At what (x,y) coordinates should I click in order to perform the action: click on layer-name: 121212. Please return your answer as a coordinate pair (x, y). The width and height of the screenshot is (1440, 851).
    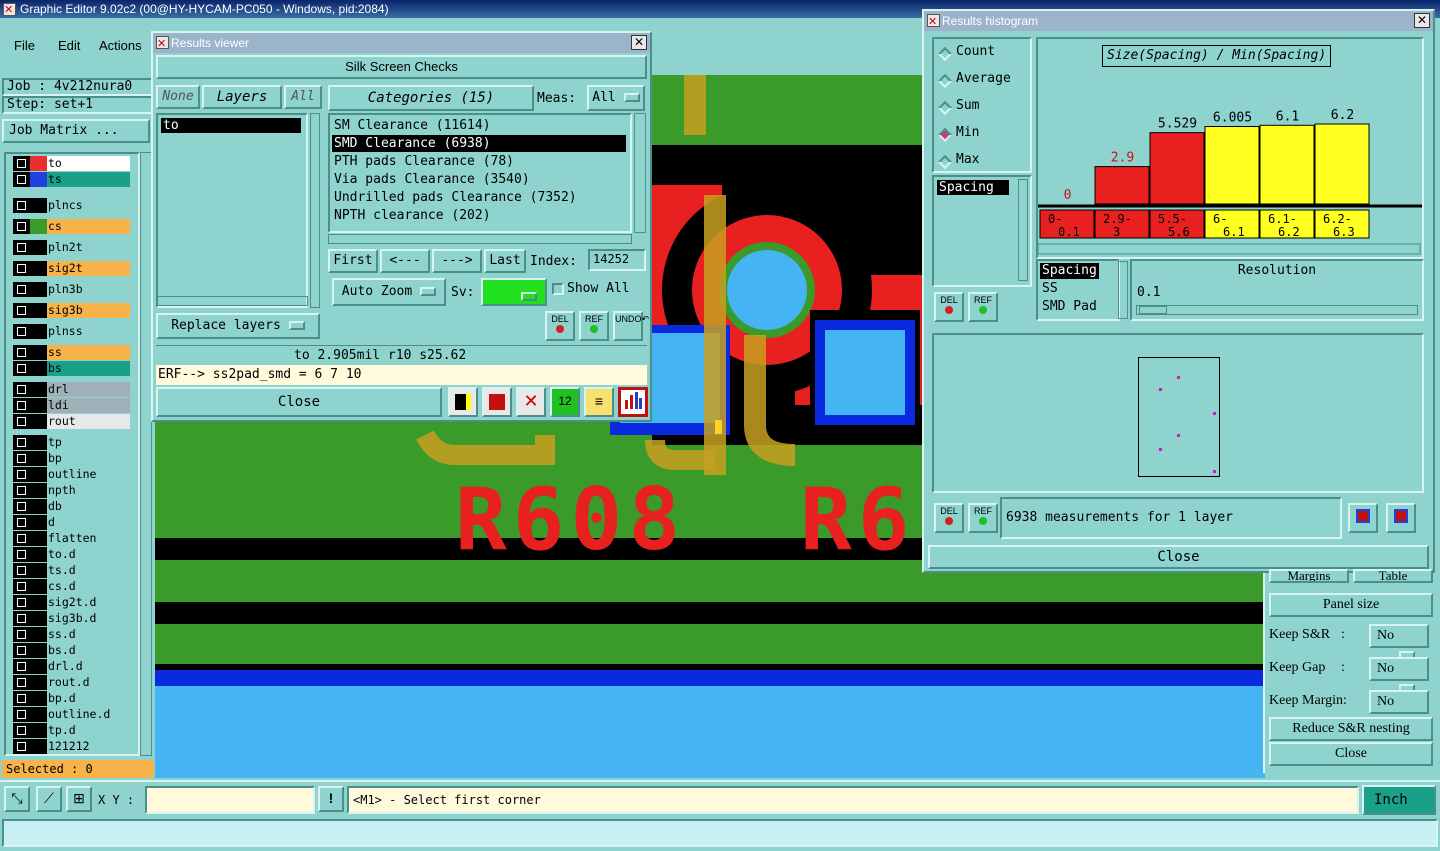
    Looking at the image, I should click on (88, 746).